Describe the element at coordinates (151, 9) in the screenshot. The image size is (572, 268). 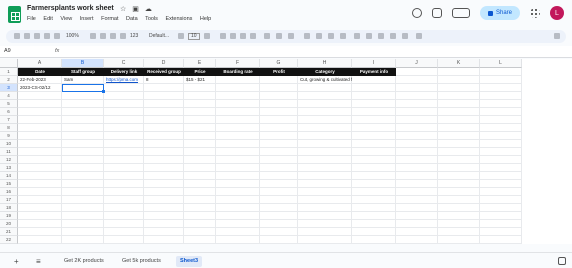
I see `cloud-status-icon: ☁` at that location.